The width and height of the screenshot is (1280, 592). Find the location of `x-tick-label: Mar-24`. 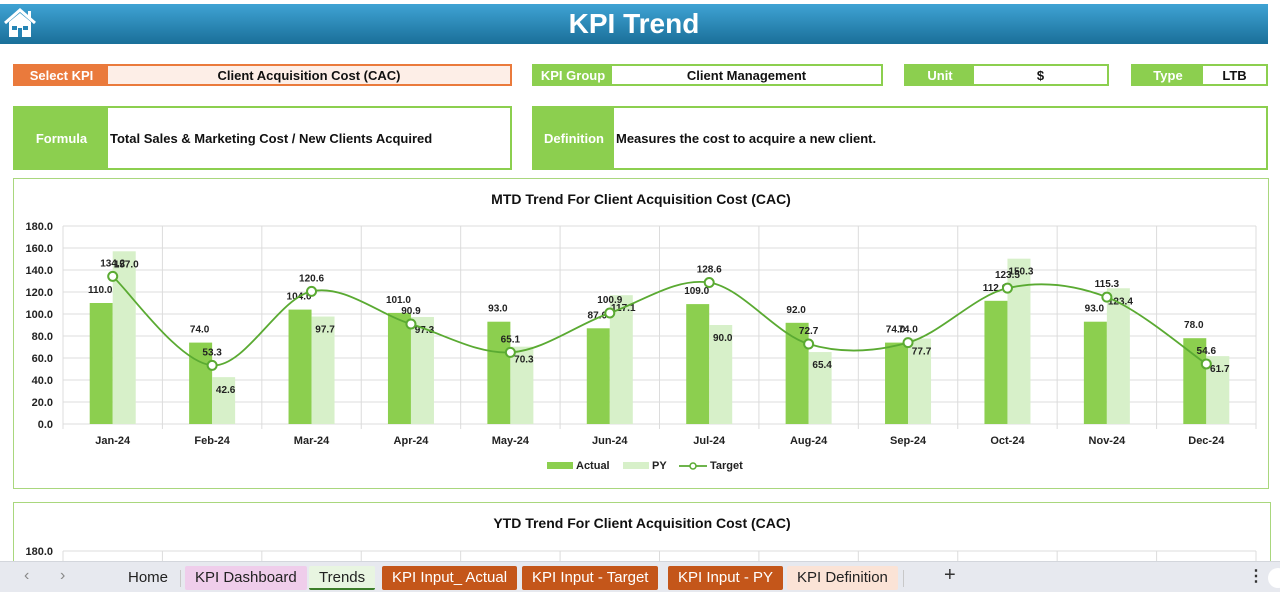

x-tick-label: Mar-24 is located at coordinates (312, 441).